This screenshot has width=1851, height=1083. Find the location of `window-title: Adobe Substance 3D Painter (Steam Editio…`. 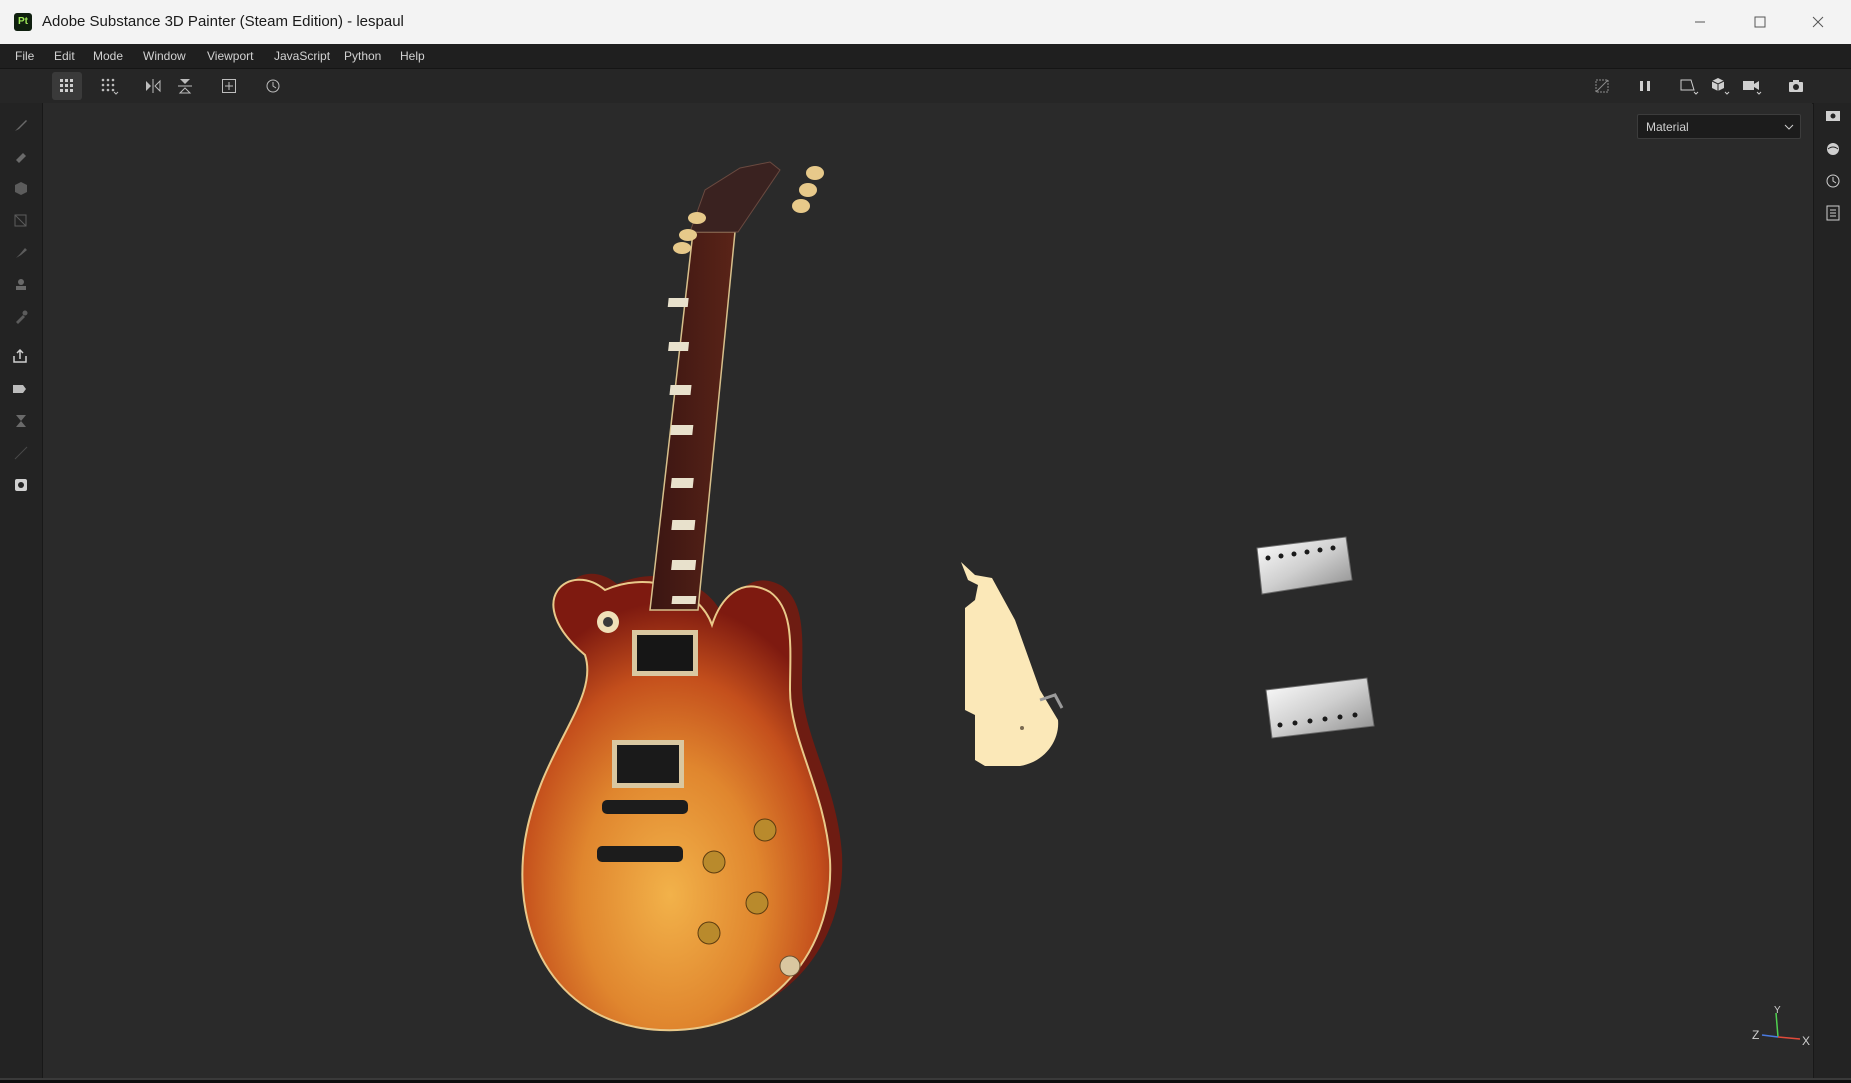

window-title: Adobe Substance 3D Painter (Steam Editio… is located at coordinates (223, 21).